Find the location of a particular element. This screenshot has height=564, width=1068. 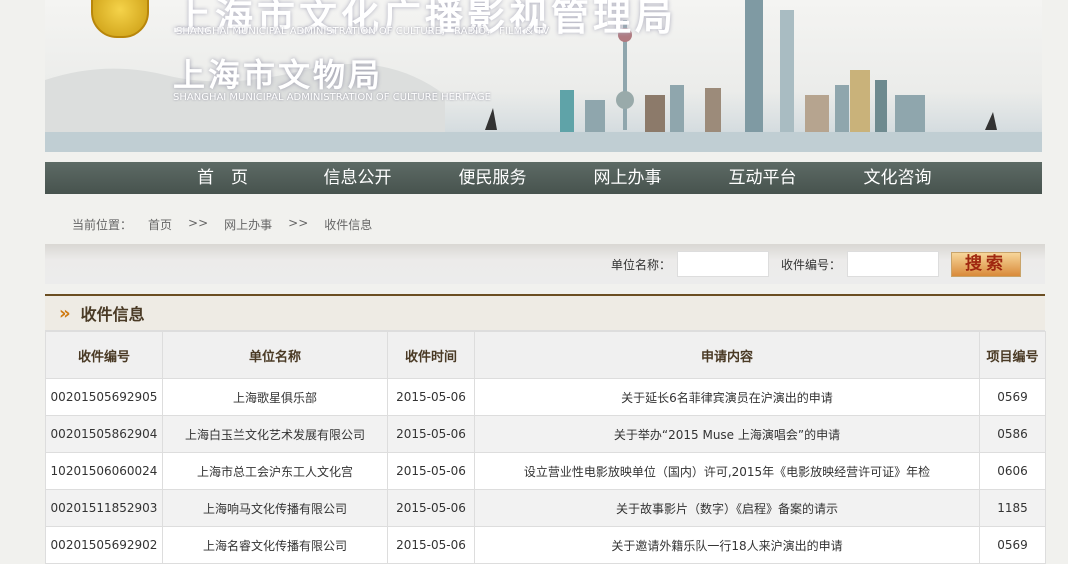

col-project-id: 项目编号 is located at coordinates (1012, 355).